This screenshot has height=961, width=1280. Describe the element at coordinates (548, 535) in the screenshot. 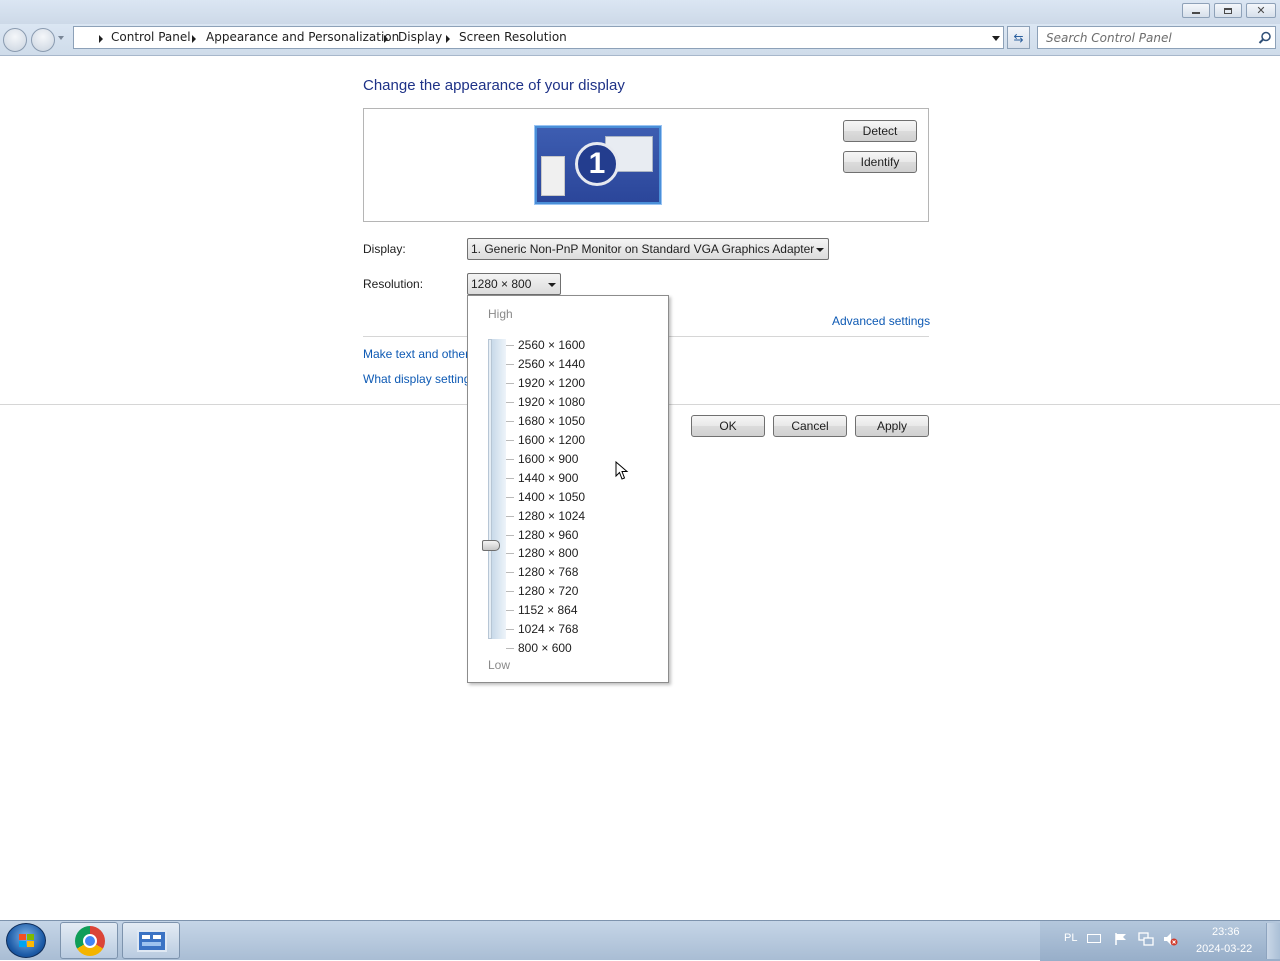

I see `resolution-option: 1280 × 960` at that location.